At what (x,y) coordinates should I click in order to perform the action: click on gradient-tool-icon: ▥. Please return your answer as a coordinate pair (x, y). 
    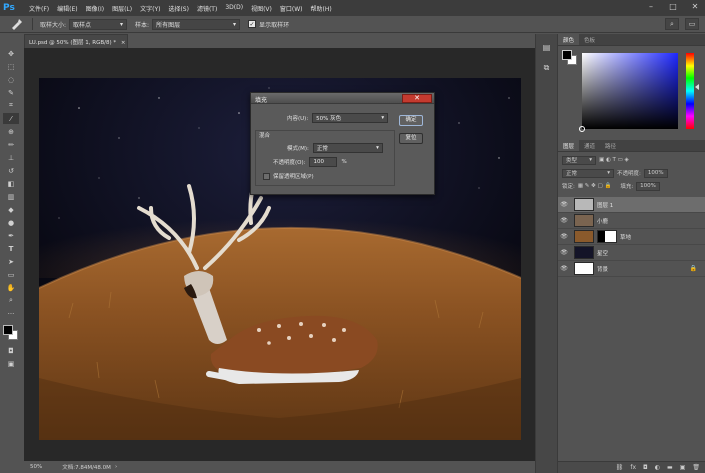
    Looking at the image, I should click on (11, 196).